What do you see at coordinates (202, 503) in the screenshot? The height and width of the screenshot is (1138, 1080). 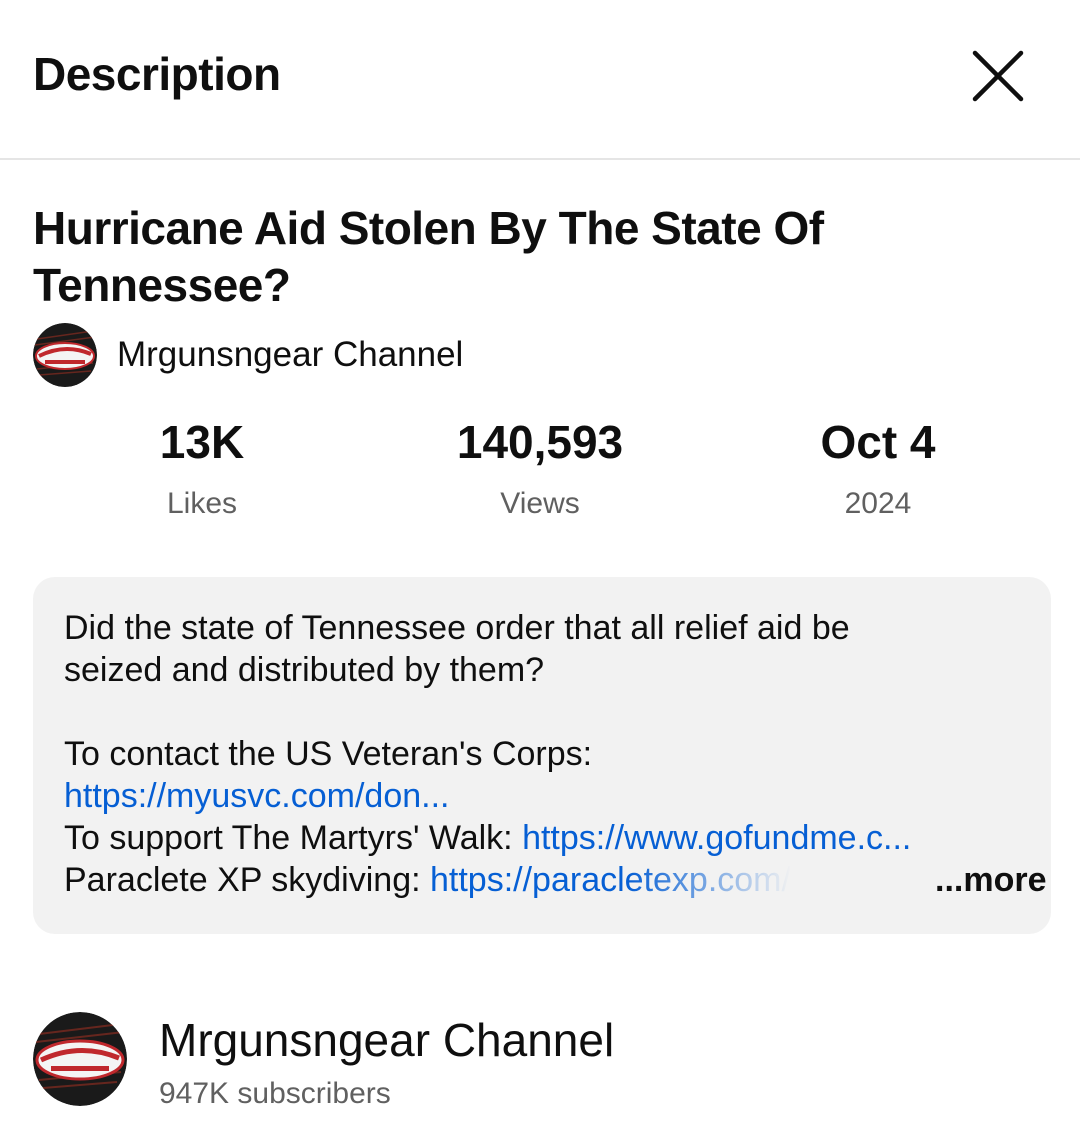 I see `likes-label: Likes` at bounding box center [202, 503].